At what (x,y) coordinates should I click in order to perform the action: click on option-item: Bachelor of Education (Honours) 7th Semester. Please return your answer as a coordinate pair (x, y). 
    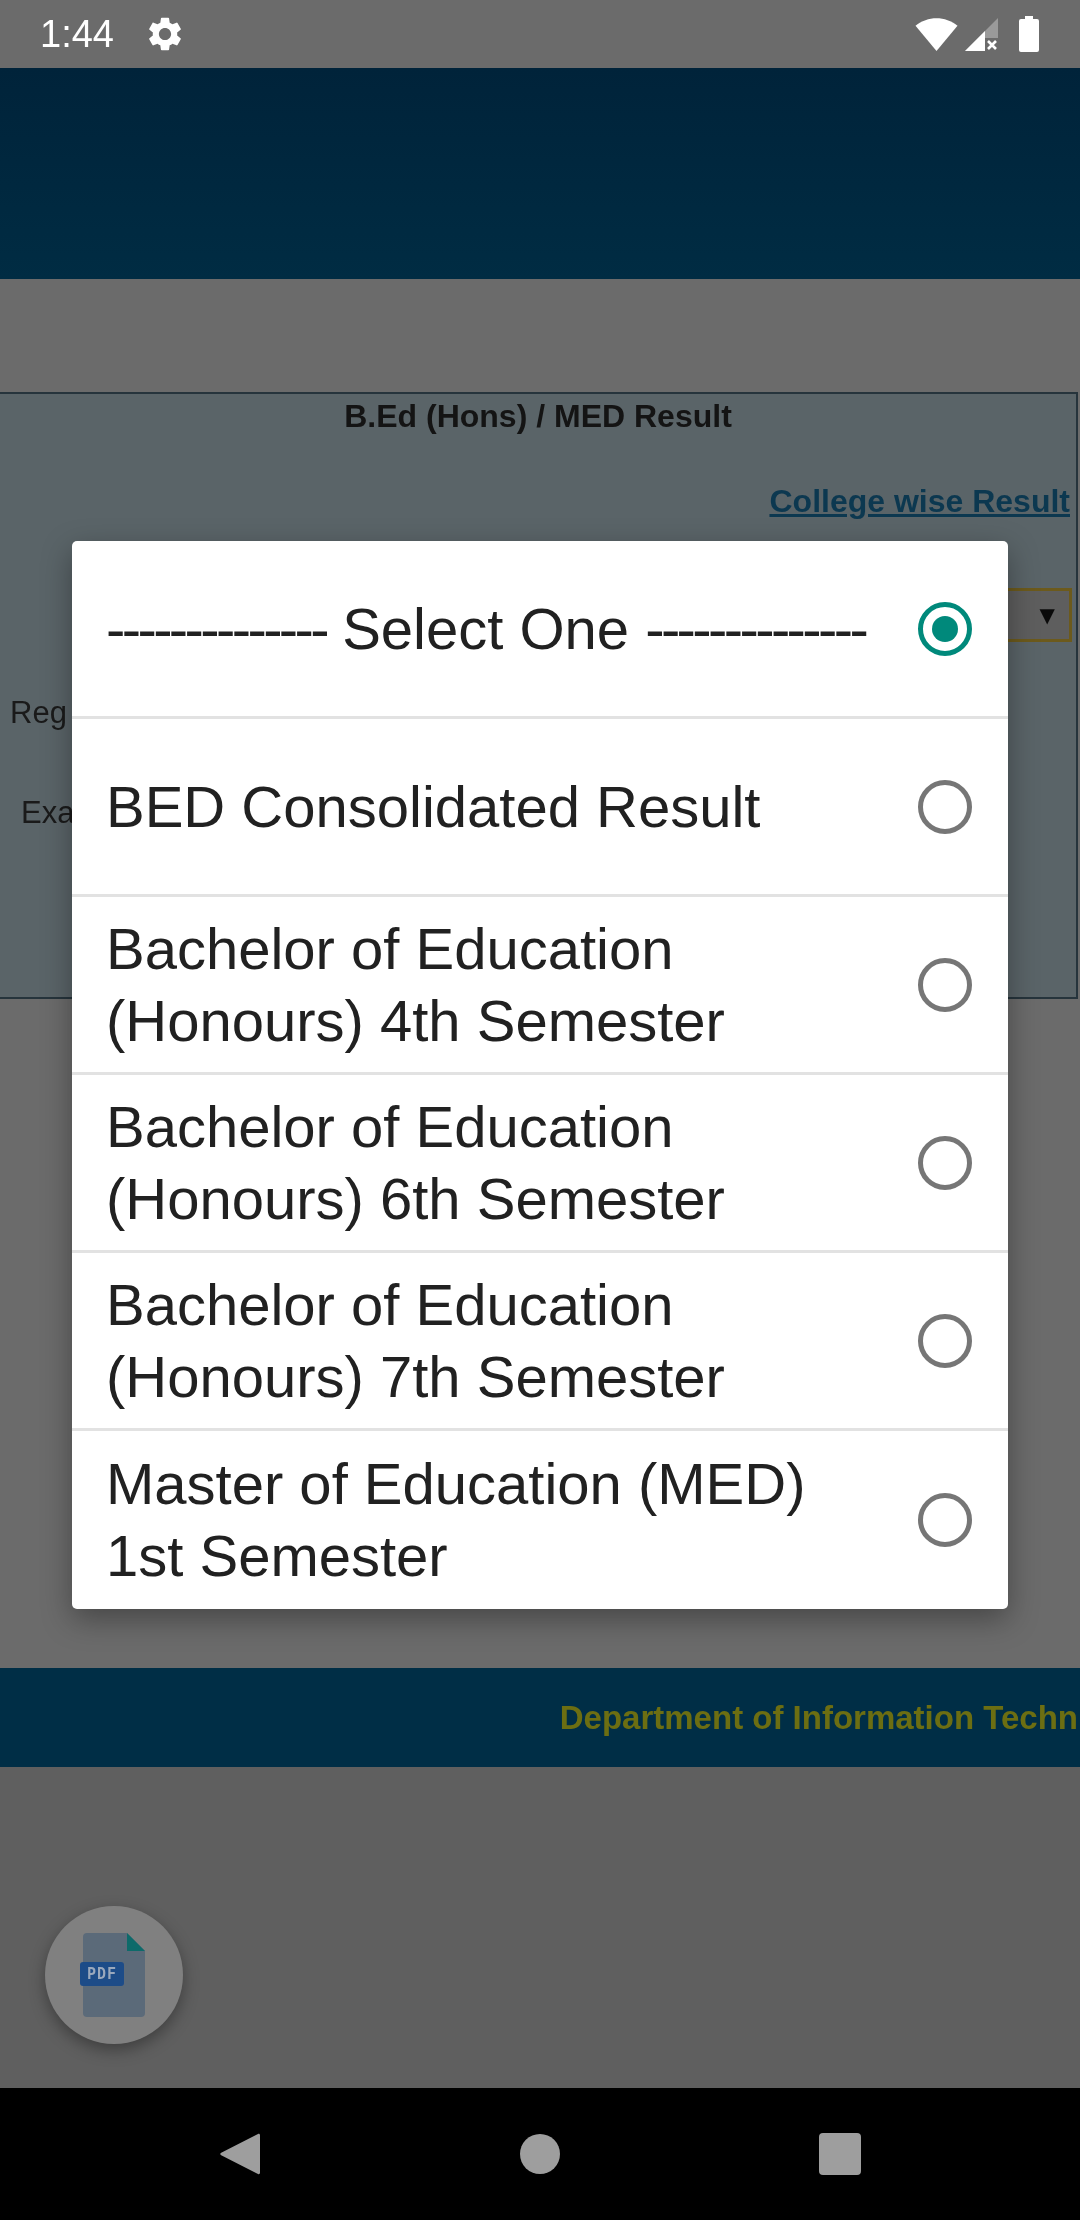
    Looking at the image, I should click on (540, 1342).